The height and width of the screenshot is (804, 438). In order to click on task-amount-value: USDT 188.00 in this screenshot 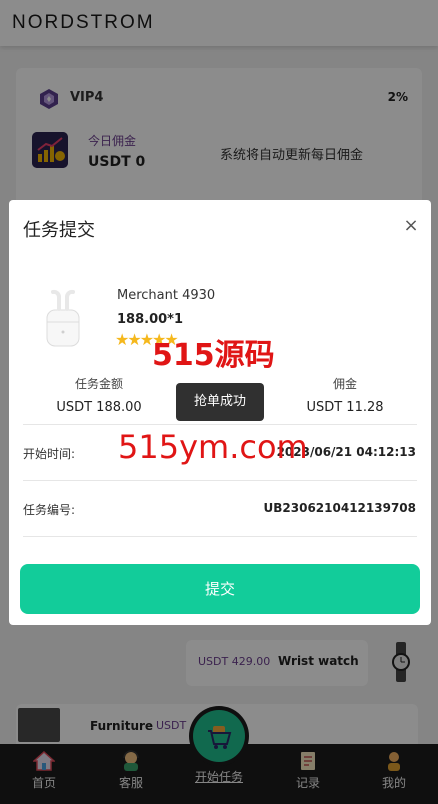, I will do `click(99, 407)`.